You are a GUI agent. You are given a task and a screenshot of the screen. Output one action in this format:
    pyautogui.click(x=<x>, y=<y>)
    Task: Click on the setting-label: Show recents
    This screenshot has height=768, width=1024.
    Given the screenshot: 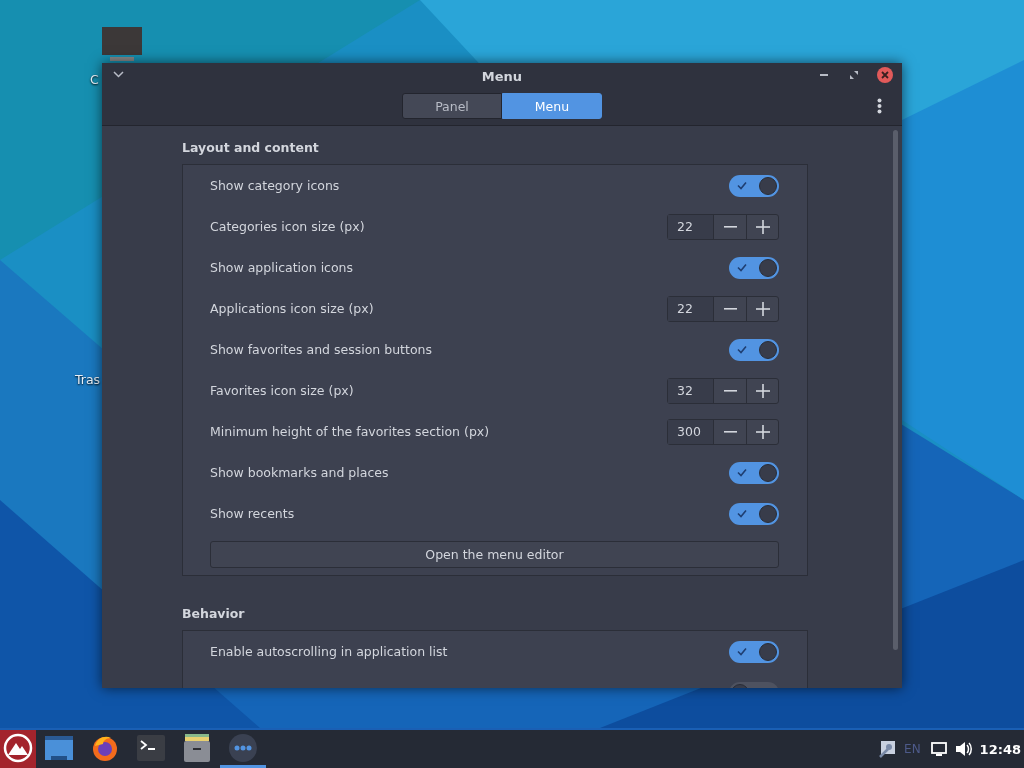 What is the action you would take?
    pyautogui.click(x=253, y=513)
    